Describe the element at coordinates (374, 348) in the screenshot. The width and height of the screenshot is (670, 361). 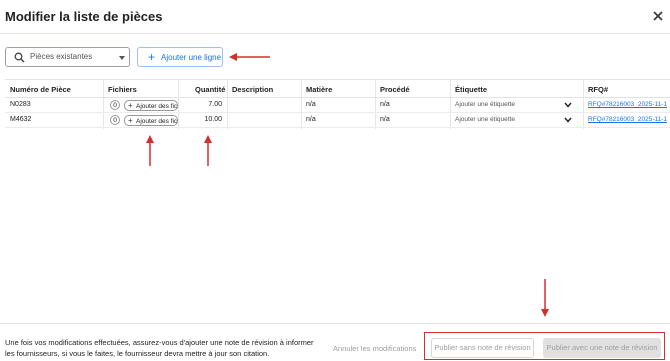
I see `cancel-changes-button: Annuler les modifications` at that location.